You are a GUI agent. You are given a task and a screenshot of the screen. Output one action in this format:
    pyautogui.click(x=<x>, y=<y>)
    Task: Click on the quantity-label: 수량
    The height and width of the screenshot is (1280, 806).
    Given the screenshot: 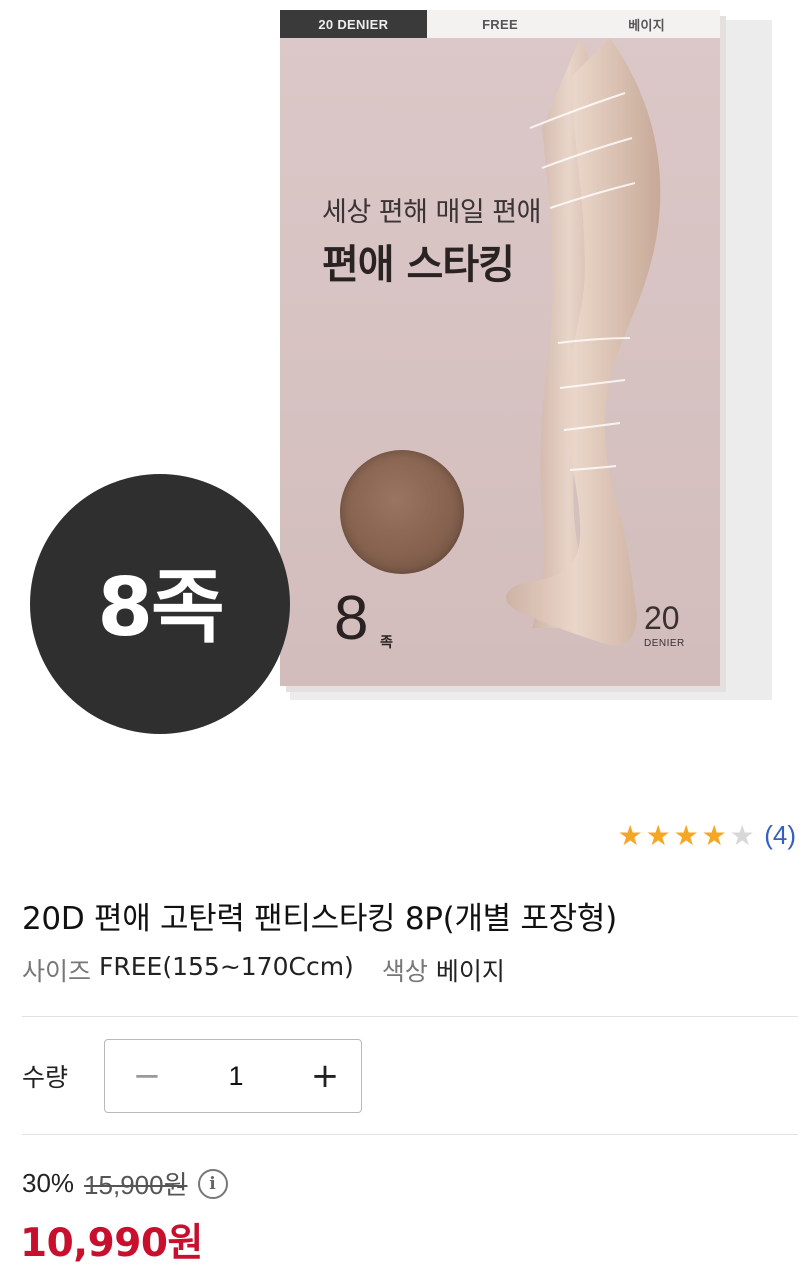 What is the action you would take?
    pyautogui.click(x=45, y=1077)
    